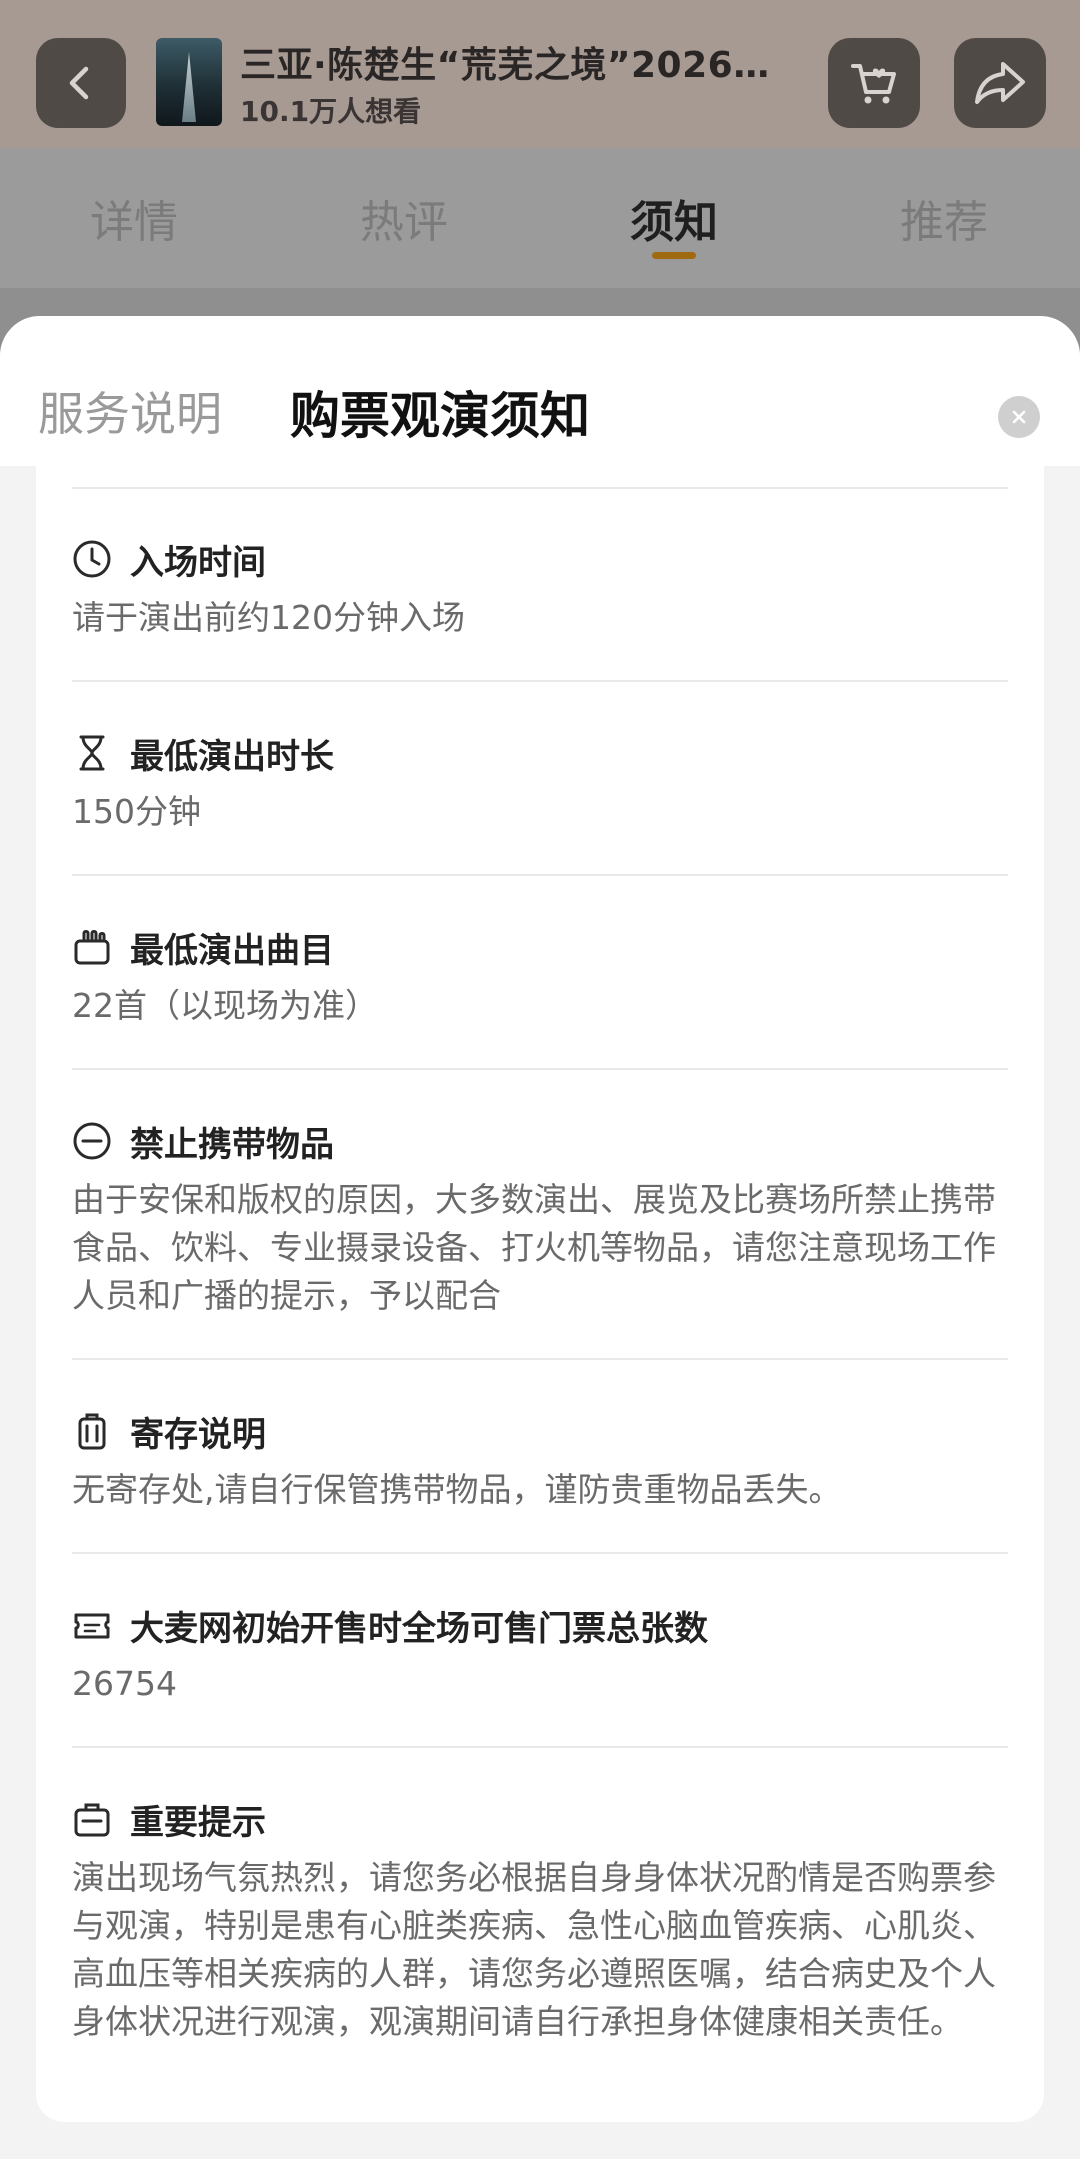 The image size is (1080, 2159). I want to click on notice-item-body: 请于演出前约120分钟入场, so click(268, 617).